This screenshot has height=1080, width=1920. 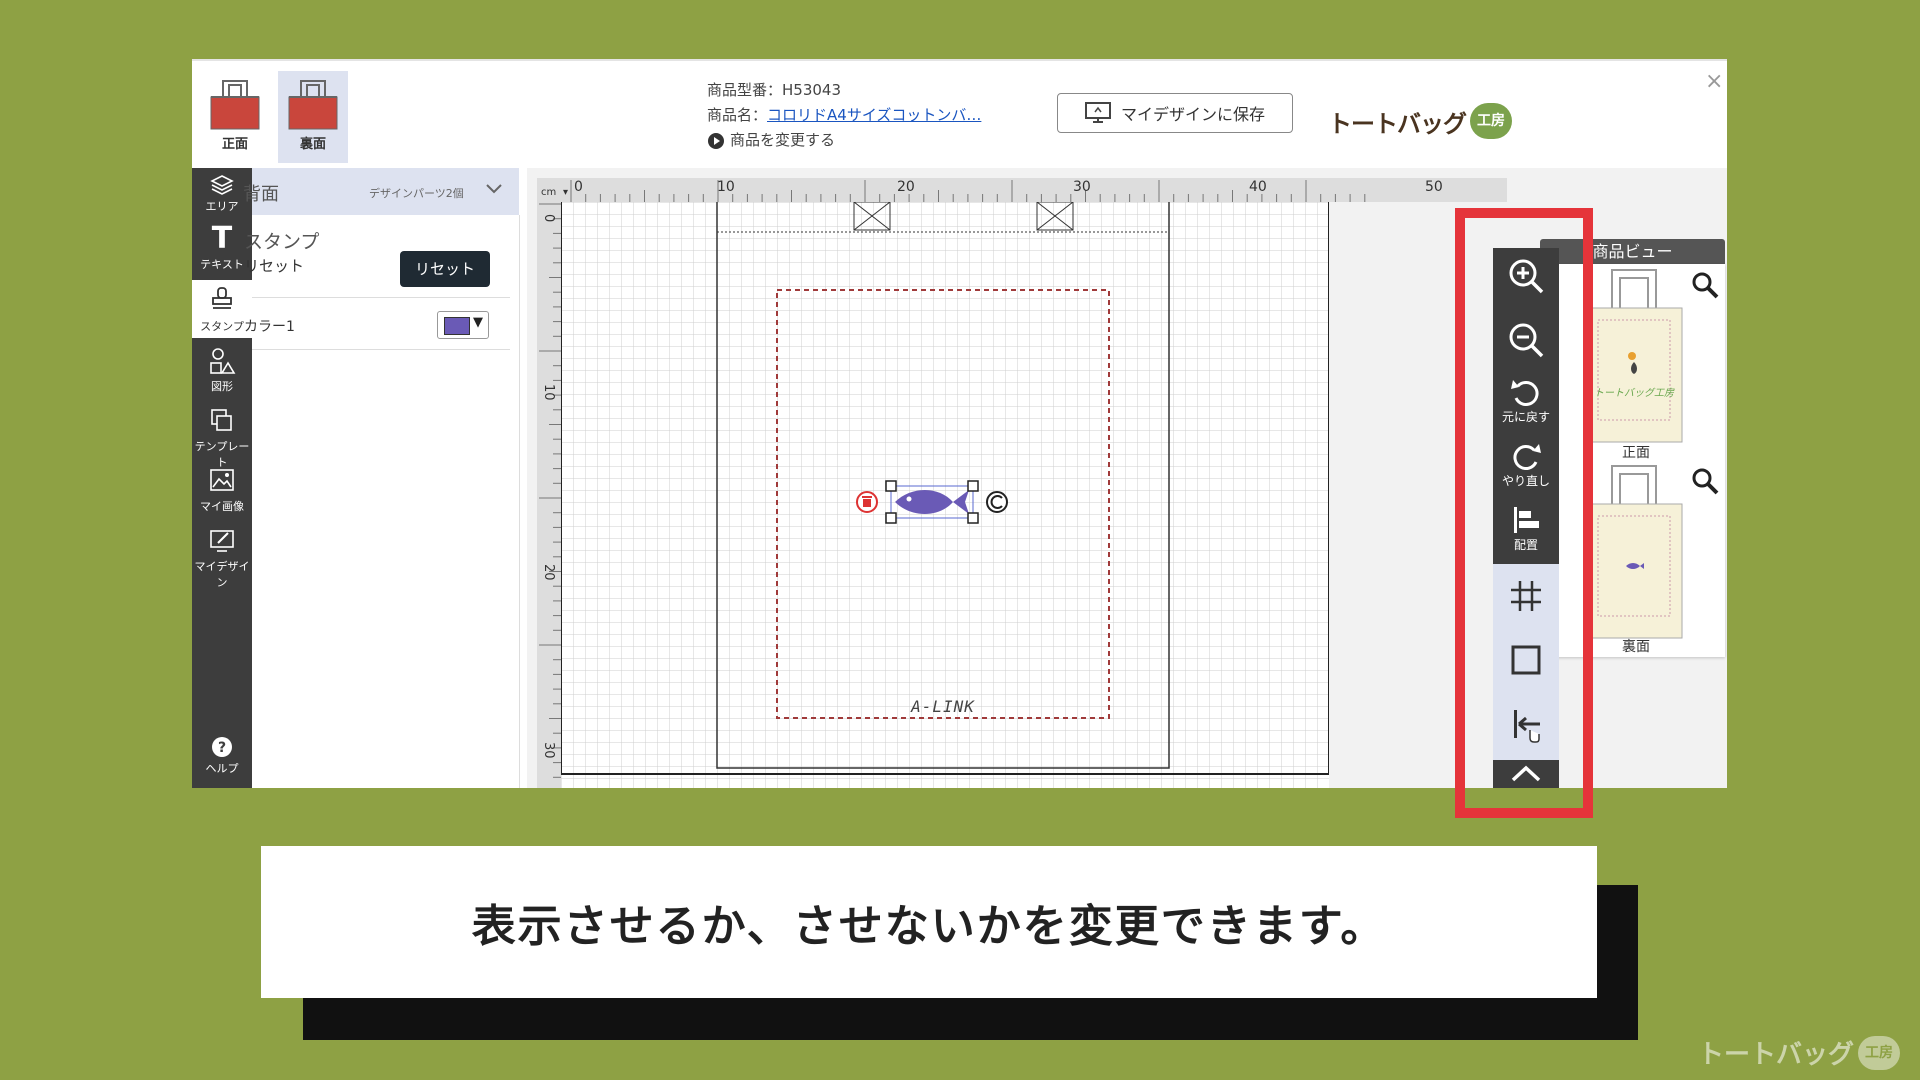 I want to click on monitor-icon, so click(x=1097, y=112).